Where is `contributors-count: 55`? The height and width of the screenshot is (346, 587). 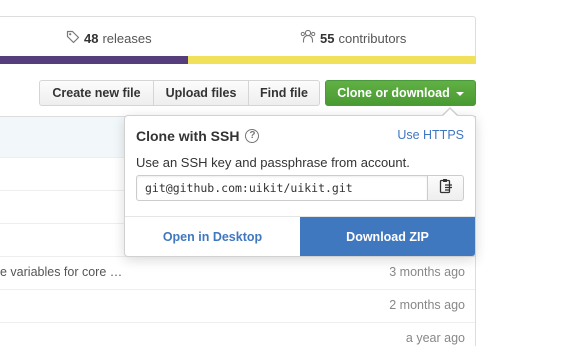 contributors-count: 55 is located at coordinates (327, 38).